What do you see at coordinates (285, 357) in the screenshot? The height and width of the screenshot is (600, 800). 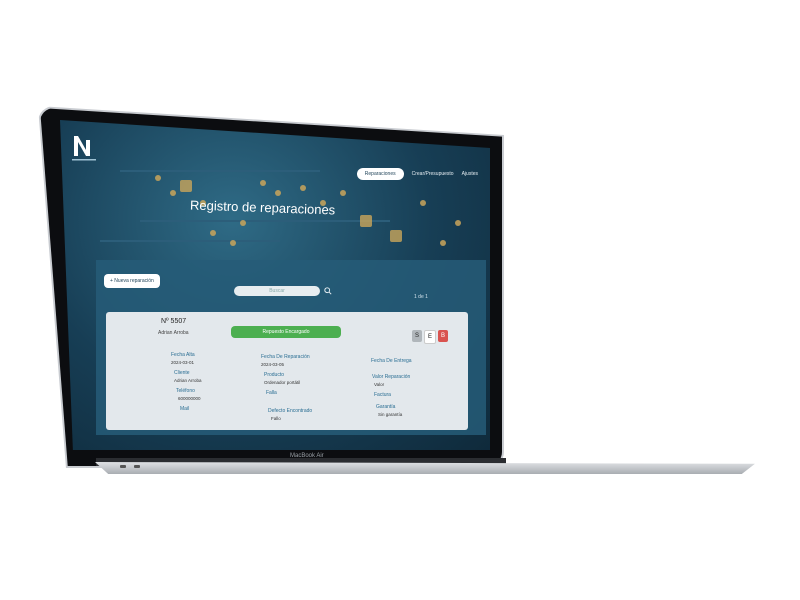 I see `field-label-fecha-reparacion: Fecha De Reparación` at bounding box center [285, 357].